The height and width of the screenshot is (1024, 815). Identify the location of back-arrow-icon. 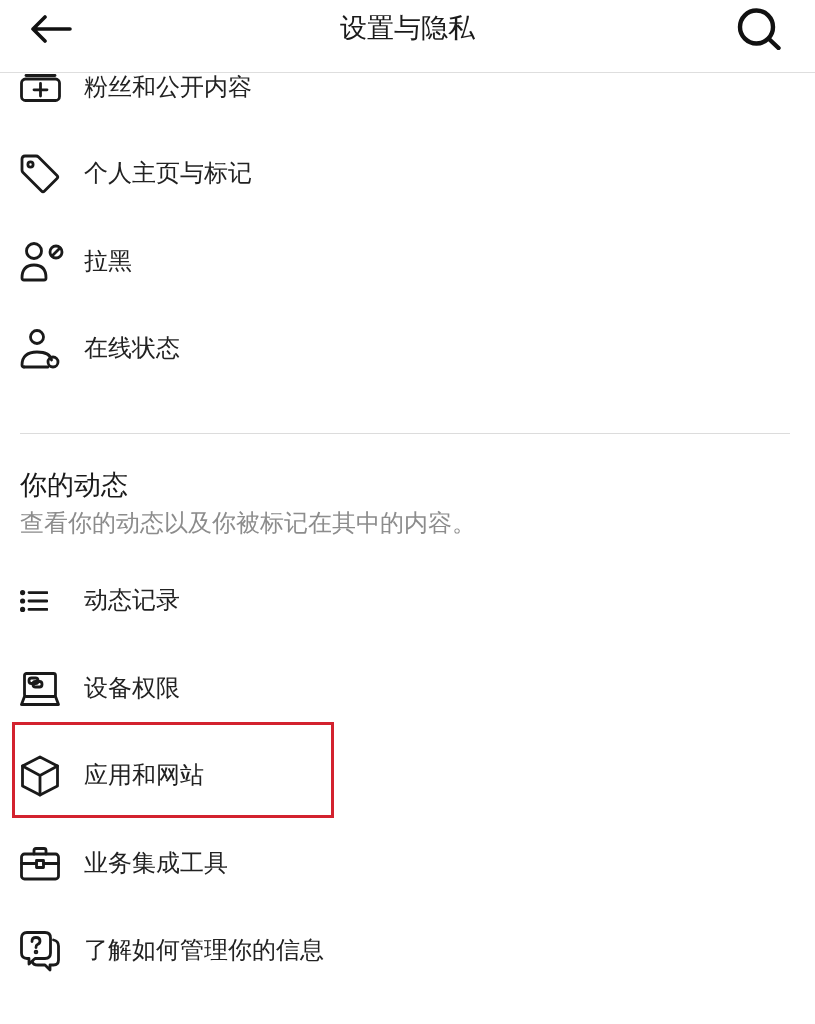
(51, 28).